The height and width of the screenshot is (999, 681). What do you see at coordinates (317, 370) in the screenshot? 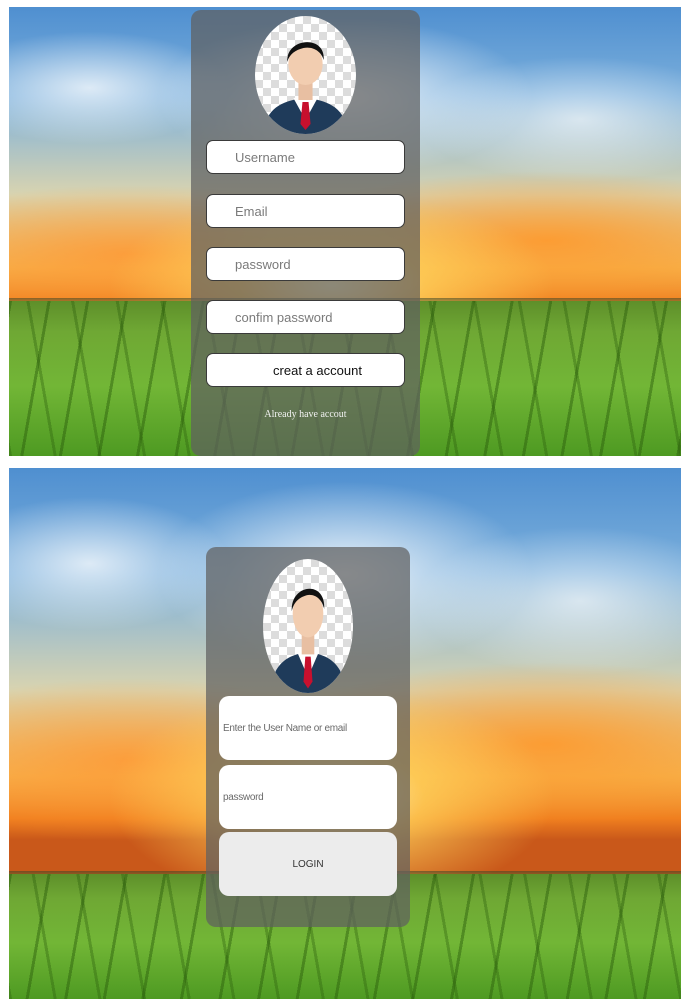
I see `create-account-label: creat a account` at bounding box center [317, 370].